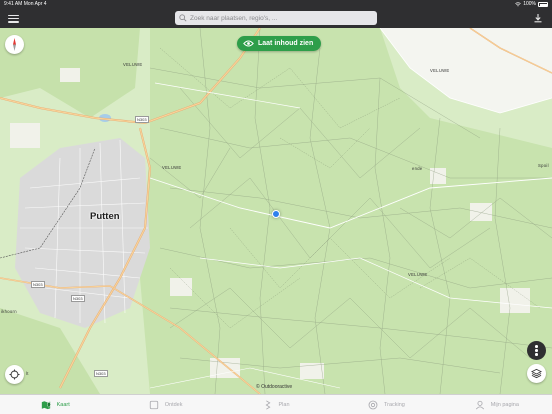 The width and height of the screenshot is (552, 414). I want to click on place-label-putten: Putten, so click(105, 216).